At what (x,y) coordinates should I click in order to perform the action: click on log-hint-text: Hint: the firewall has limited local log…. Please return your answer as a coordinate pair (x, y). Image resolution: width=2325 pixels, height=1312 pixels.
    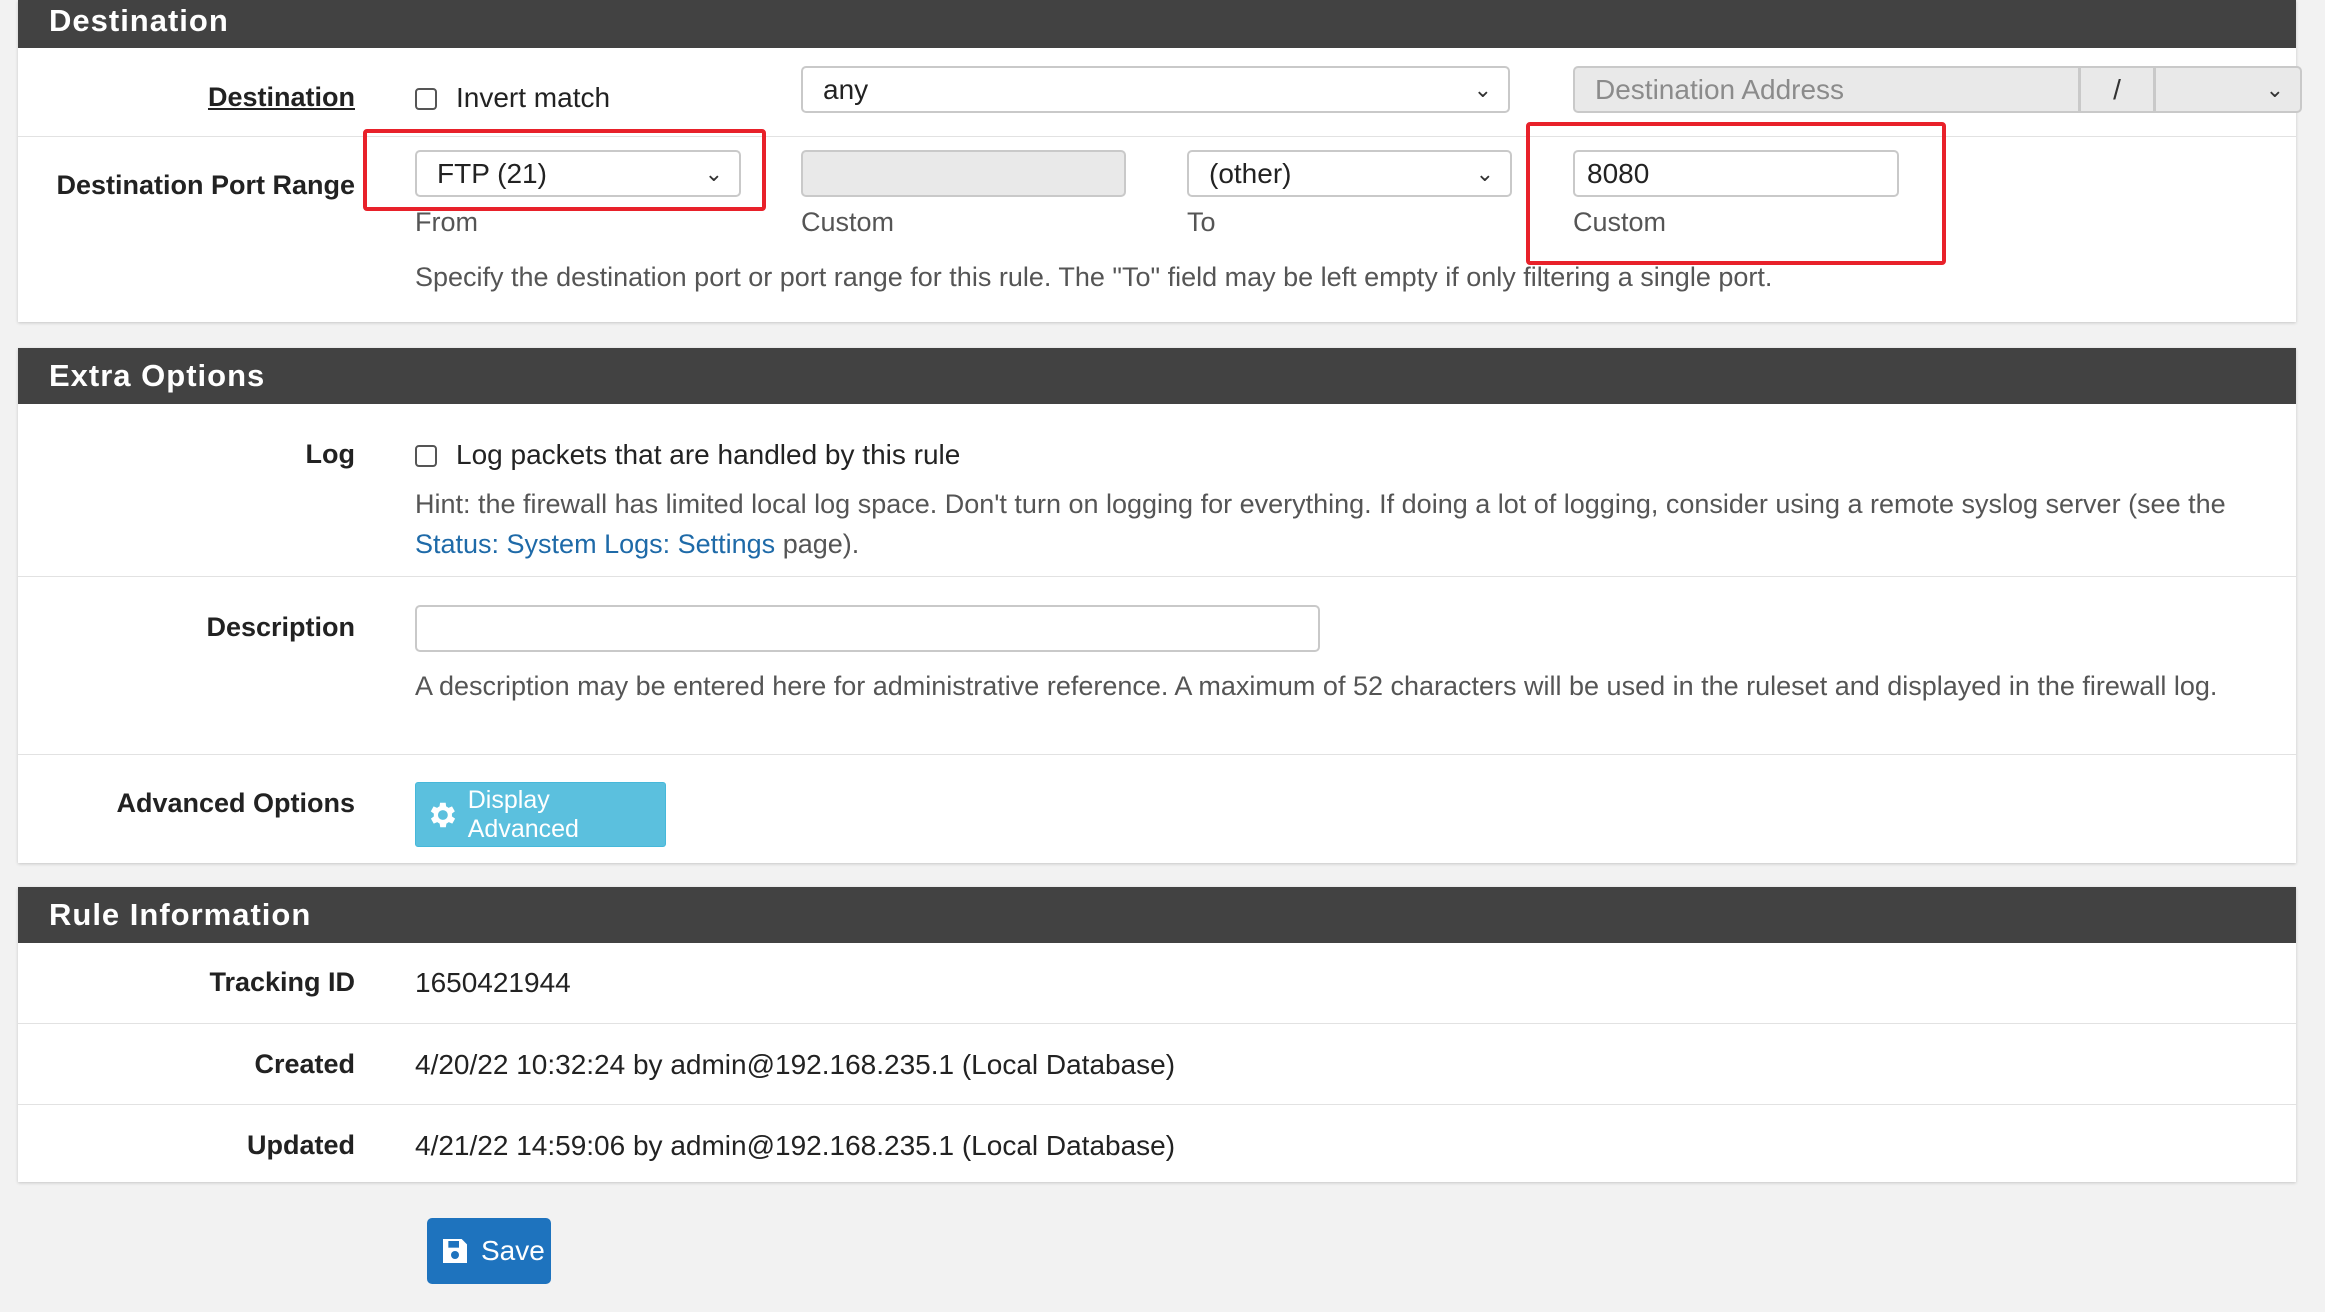
    Looking at the image, I should click on (1320, 504).